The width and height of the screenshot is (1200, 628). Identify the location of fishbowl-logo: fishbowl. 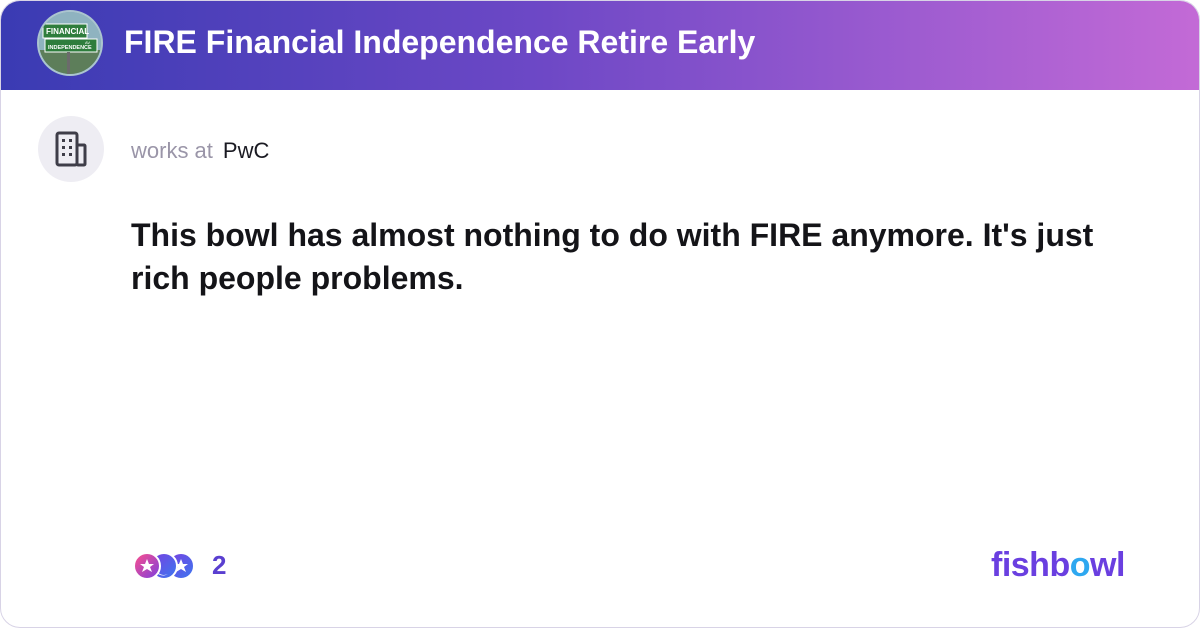
(1058, 565).